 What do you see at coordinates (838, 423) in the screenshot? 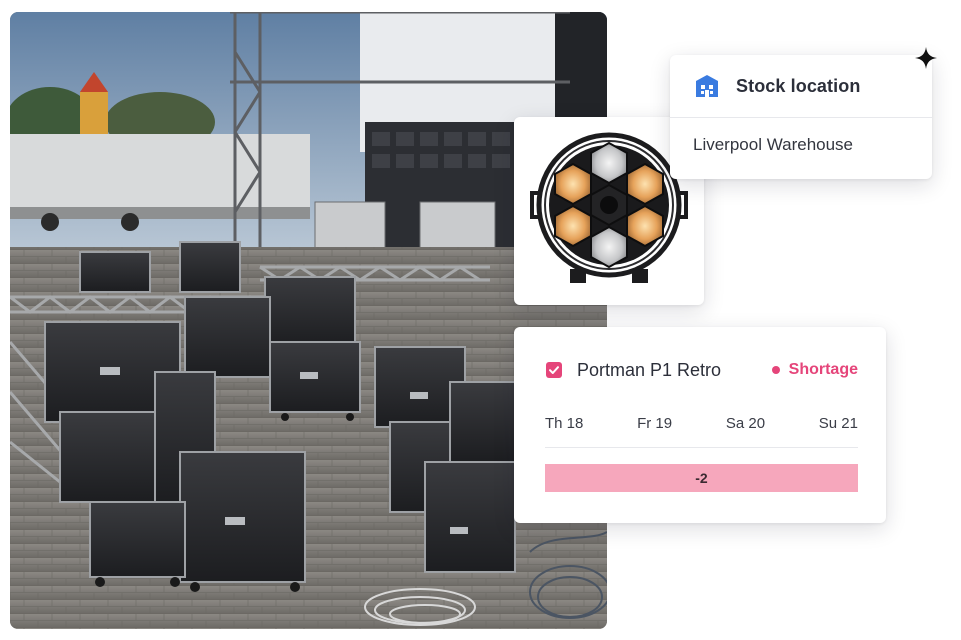
I see `day-label: Su 21` at bounding box center [838, 423].